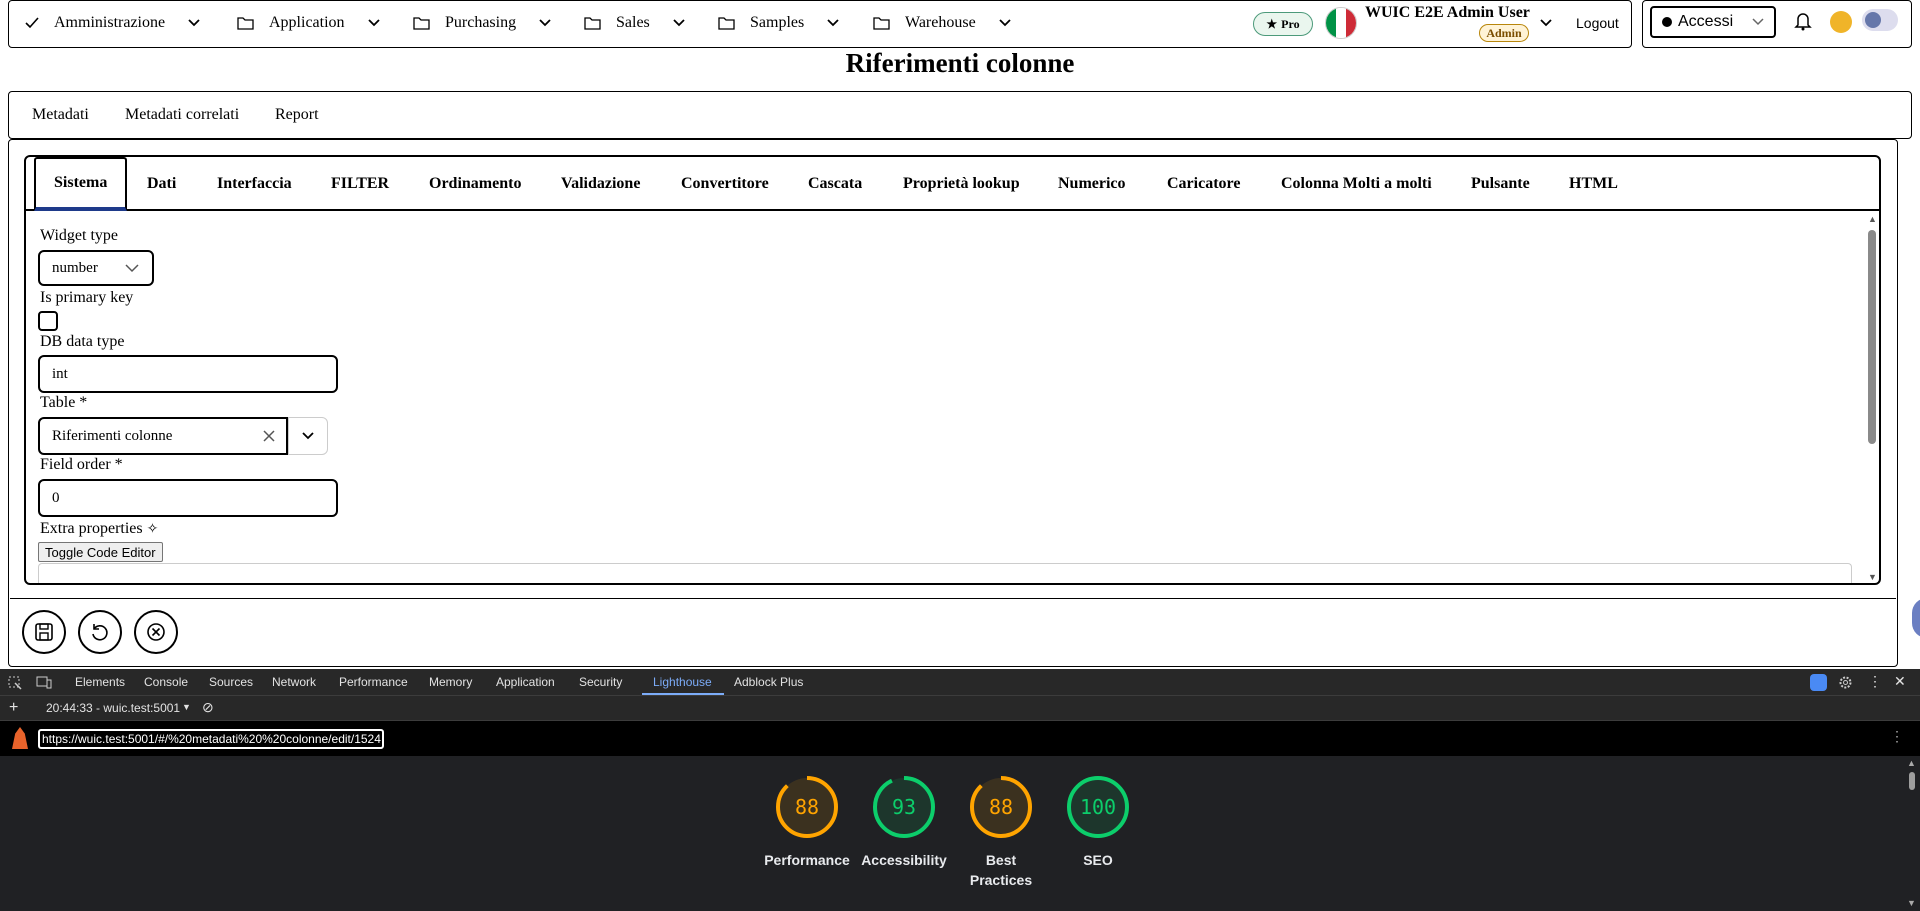  I want to click on subtab-validazione: Validazione, so click(600, 184).